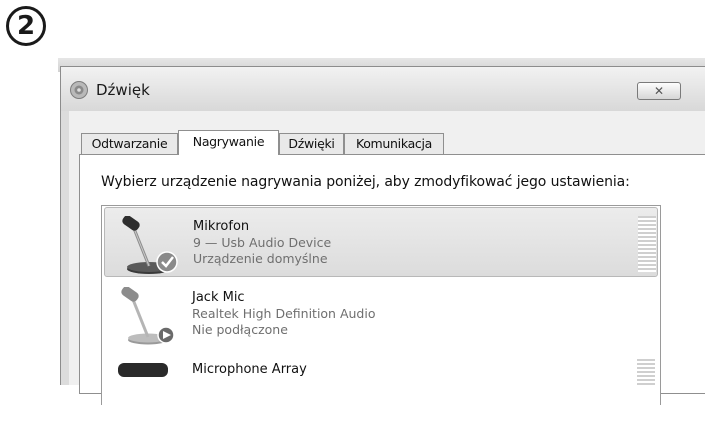 The width and height of the screenshot is (705, 421). Describe the element at coordinates (26, 26) in the screenshot. I see `step-number-badge: 2` at that location.